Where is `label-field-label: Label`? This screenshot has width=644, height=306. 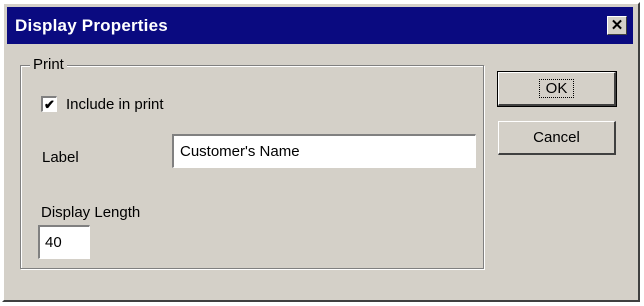
label-field-label: Label is located at coordinates (60, 157).